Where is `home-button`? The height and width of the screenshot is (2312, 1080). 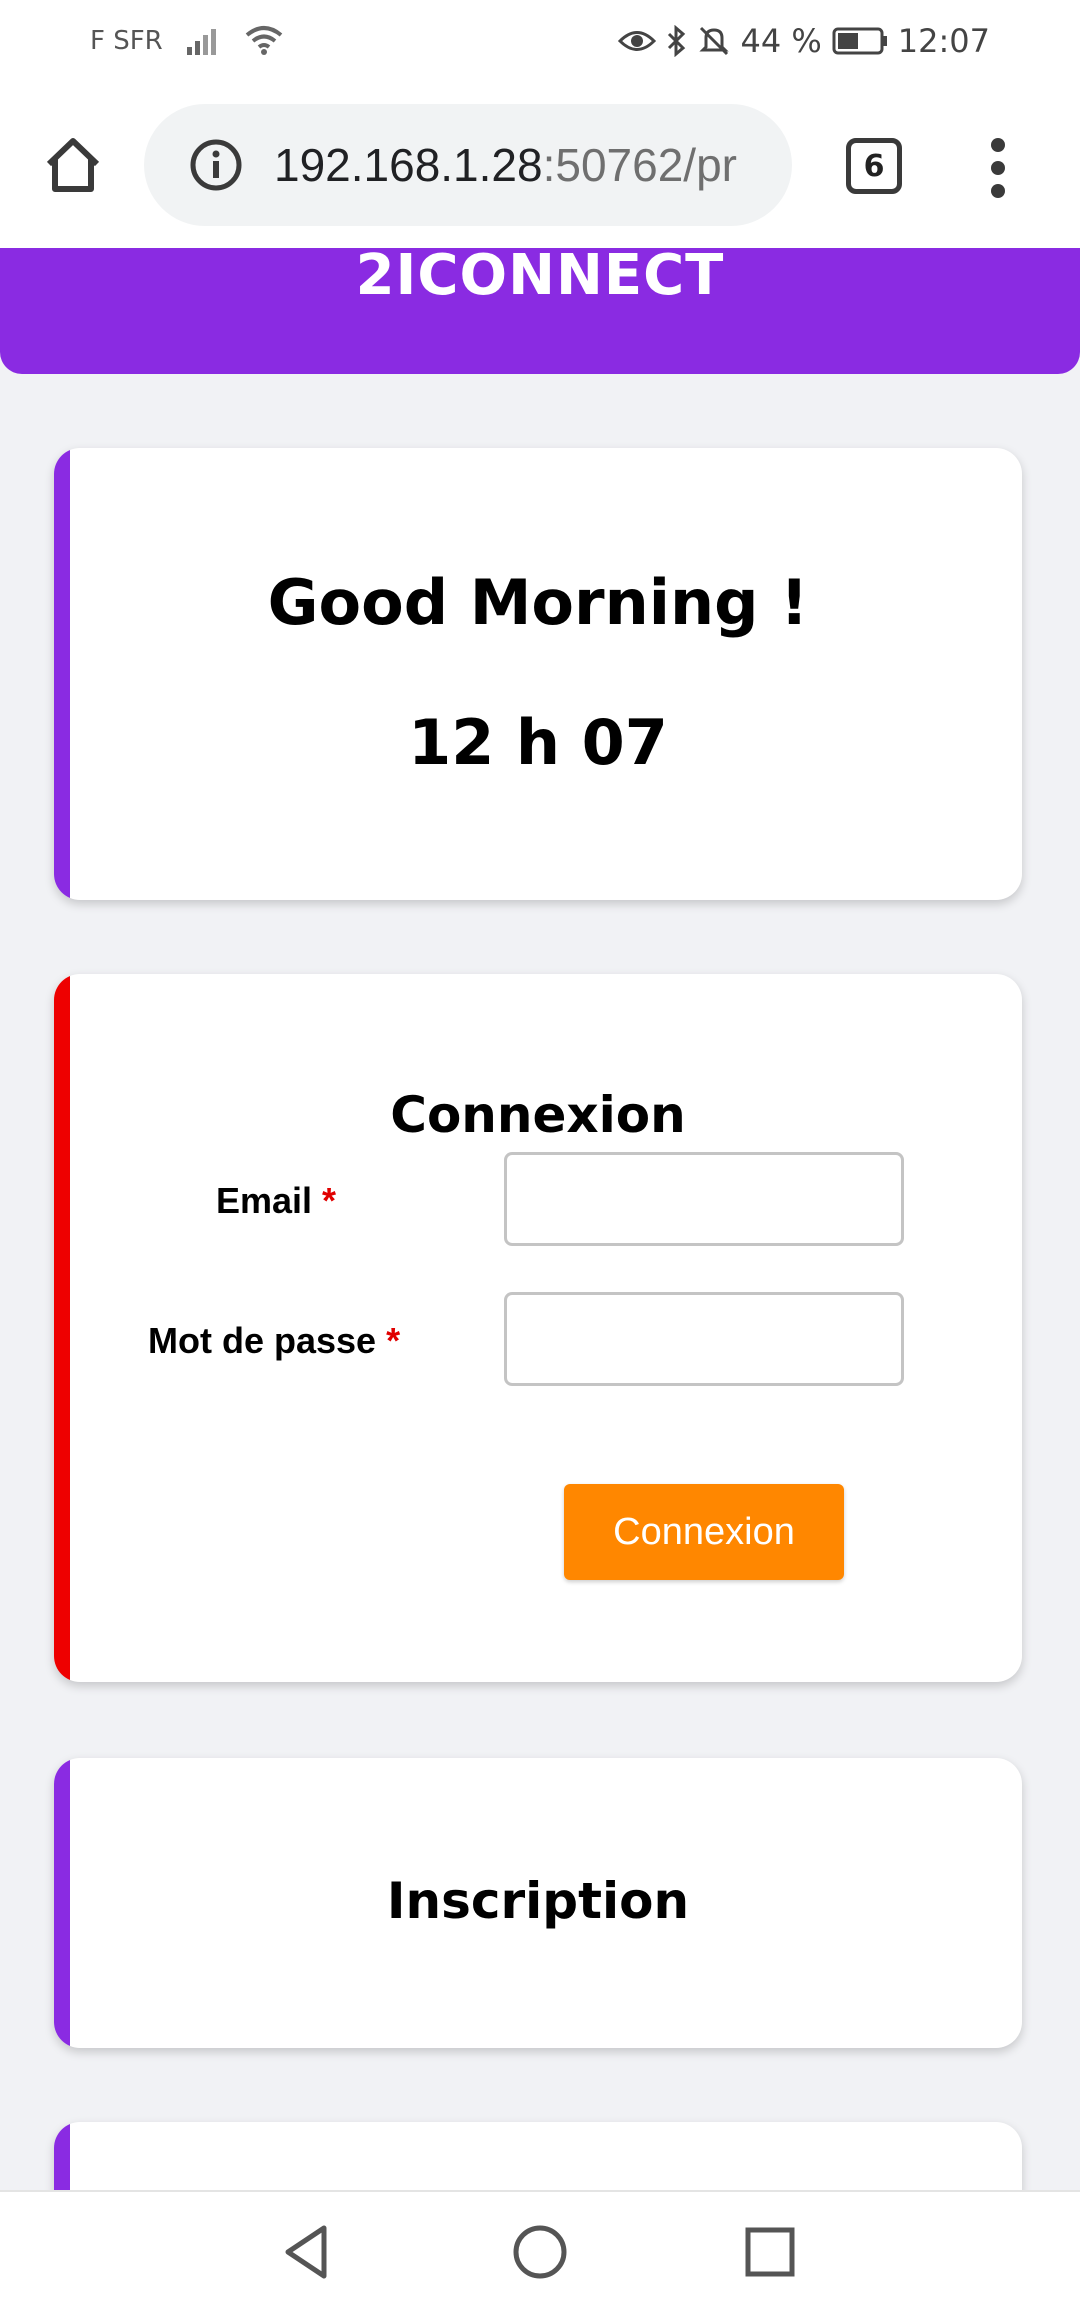
home-button is located at coordinates (73, 165).